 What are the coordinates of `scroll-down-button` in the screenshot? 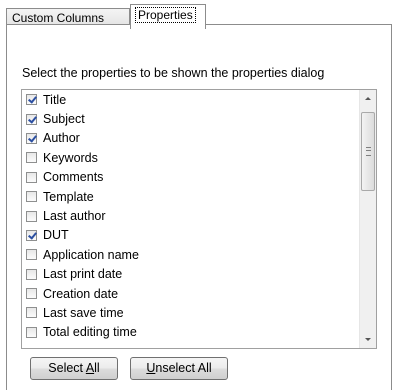 It's located at (368, 339).